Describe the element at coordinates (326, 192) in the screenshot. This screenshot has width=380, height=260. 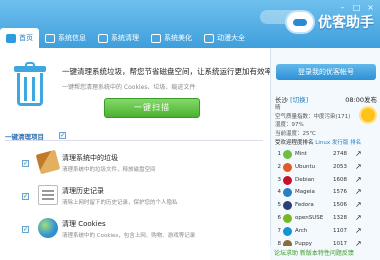
I see `rank-row: 4 Mageia 1576 ↗` at that location.